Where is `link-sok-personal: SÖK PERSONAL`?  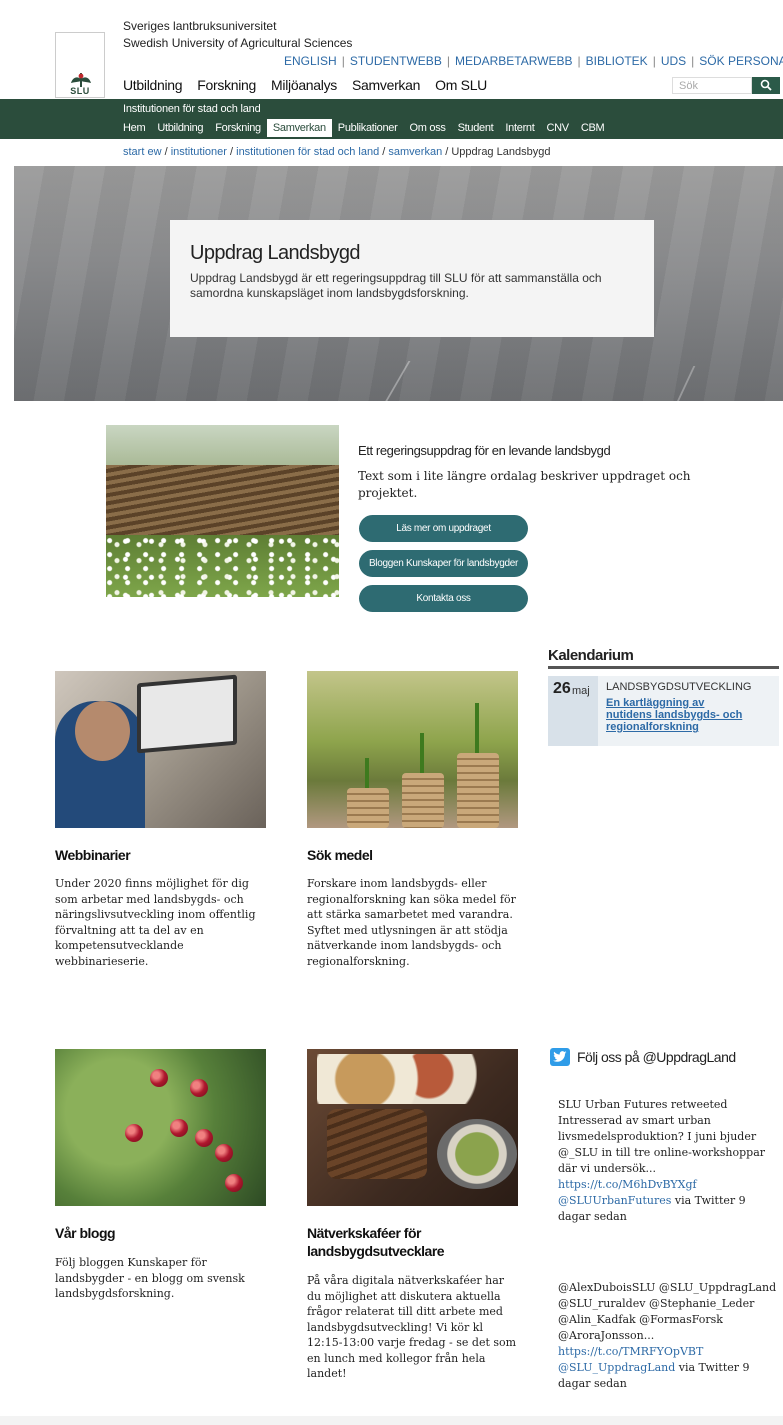
link-sok-personal: SÖK PERSONAL is located at coordinates (741, 61).